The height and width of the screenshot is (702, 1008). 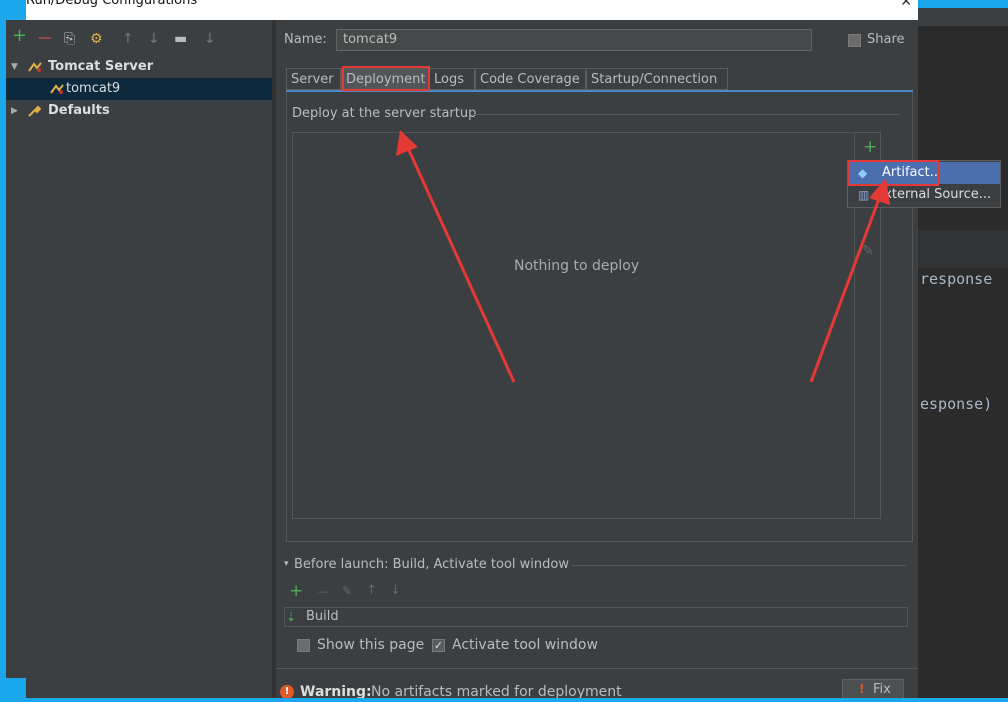 What do you see at coordinates (963, 249) in the screenshot?
I see `editor-highlight-line` at bounding box center [963, 249].